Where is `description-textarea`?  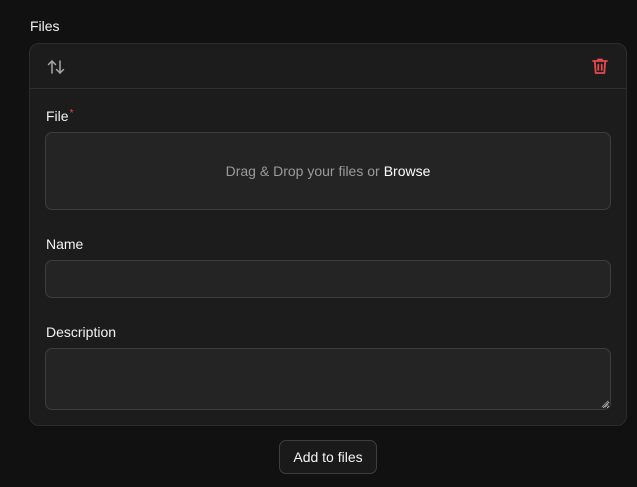
description-textarea is located at coordinates (328, 379).